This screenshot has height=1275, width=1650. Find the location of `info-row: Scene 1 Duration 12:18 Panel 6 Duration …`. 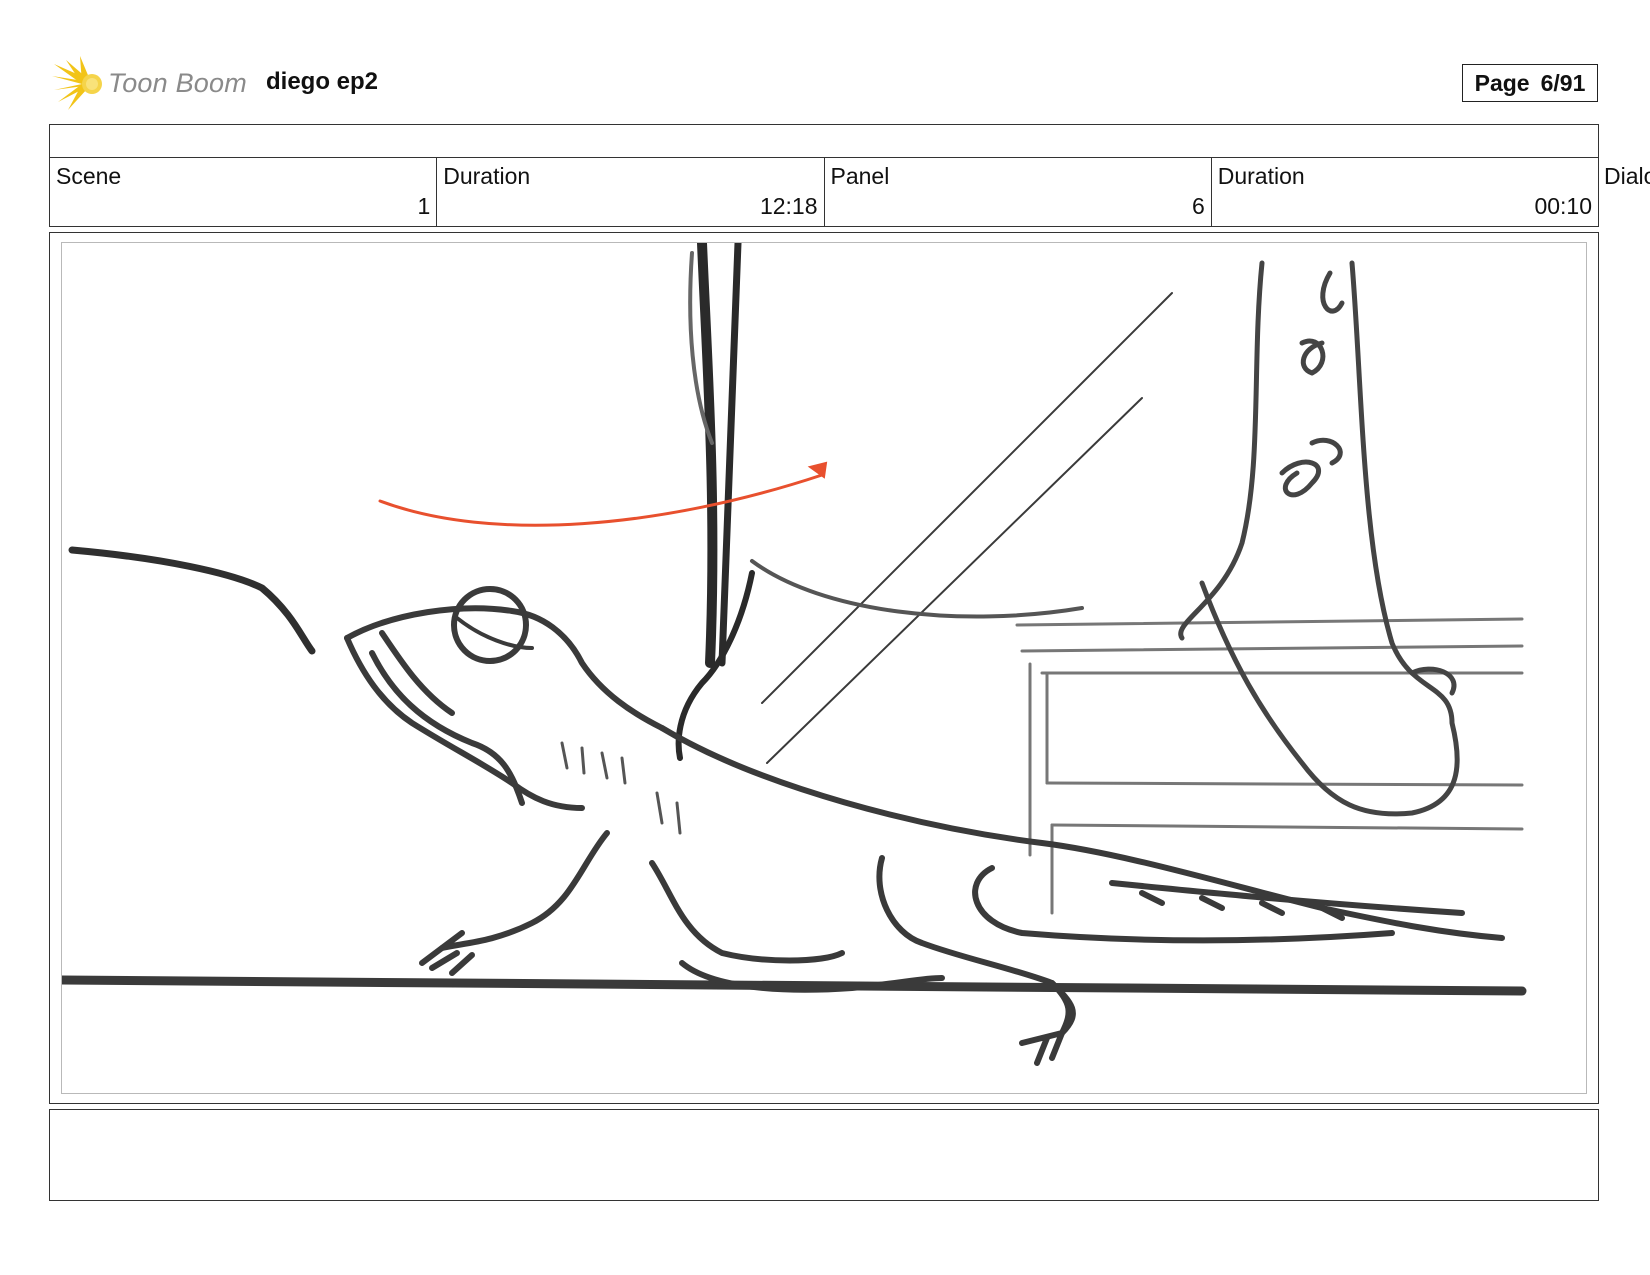

info-row: Scene 1 Duration 12:18 Panel 6 Duration … is located at coordinates (824, 192).